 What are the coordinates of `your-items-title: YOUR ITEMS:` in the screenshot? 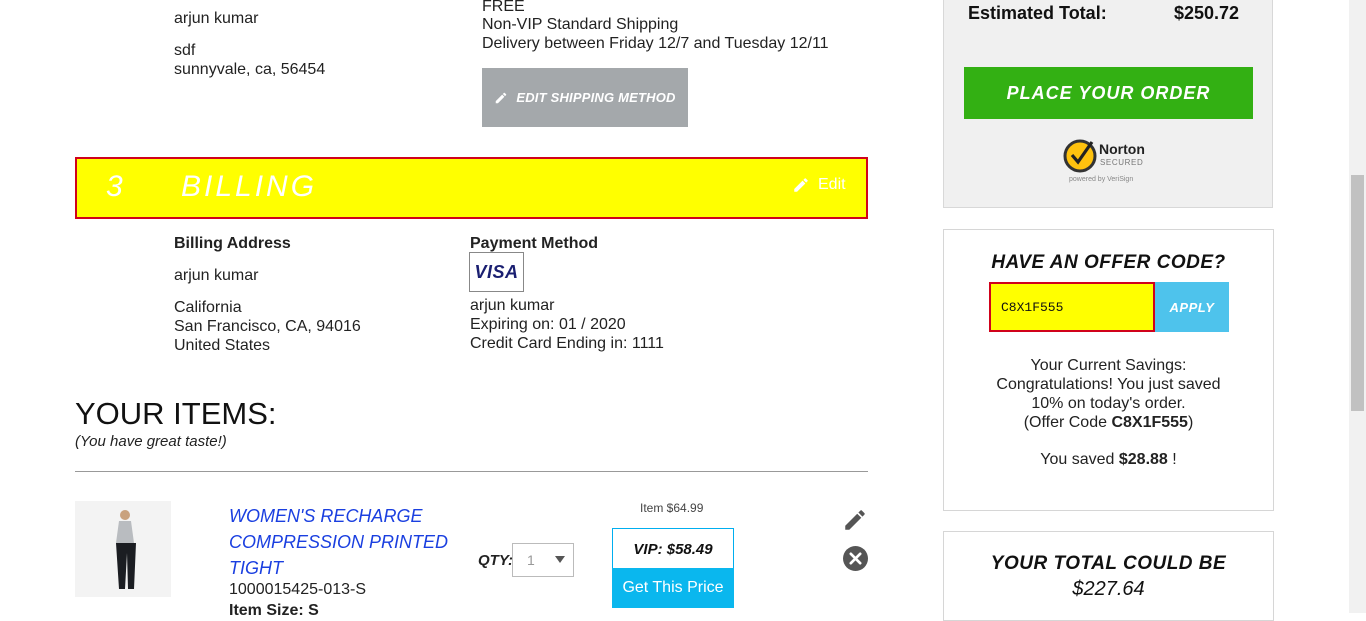 It's located at (176, 413).